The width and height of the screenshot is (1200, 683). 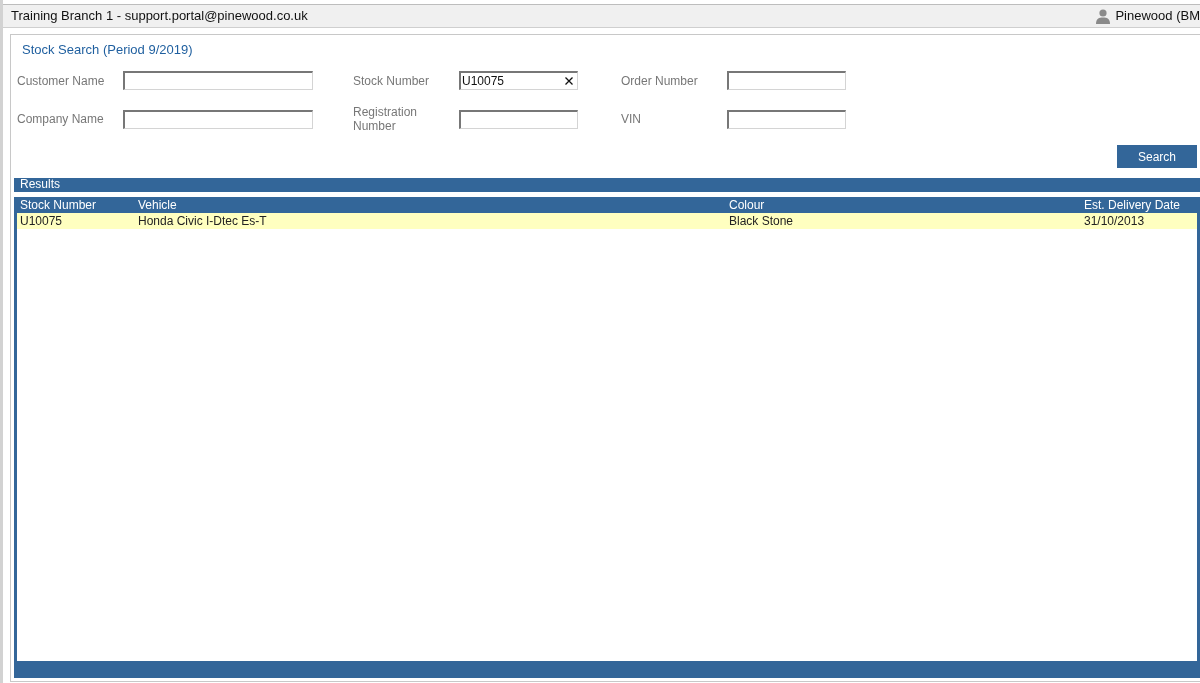 What do you see at coordinates (1157, 16) in the screenshot?
I see `user-name: Pinewood (BM` at bounding box center [1157, 16].